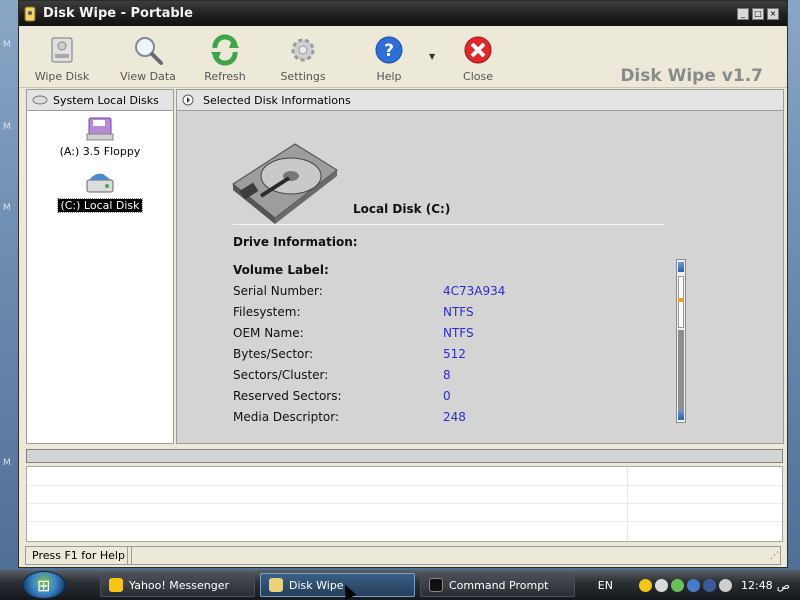  Describe the element at coordinates (661, 585) in the screenshot. I see `network-tray-icon` at that location.